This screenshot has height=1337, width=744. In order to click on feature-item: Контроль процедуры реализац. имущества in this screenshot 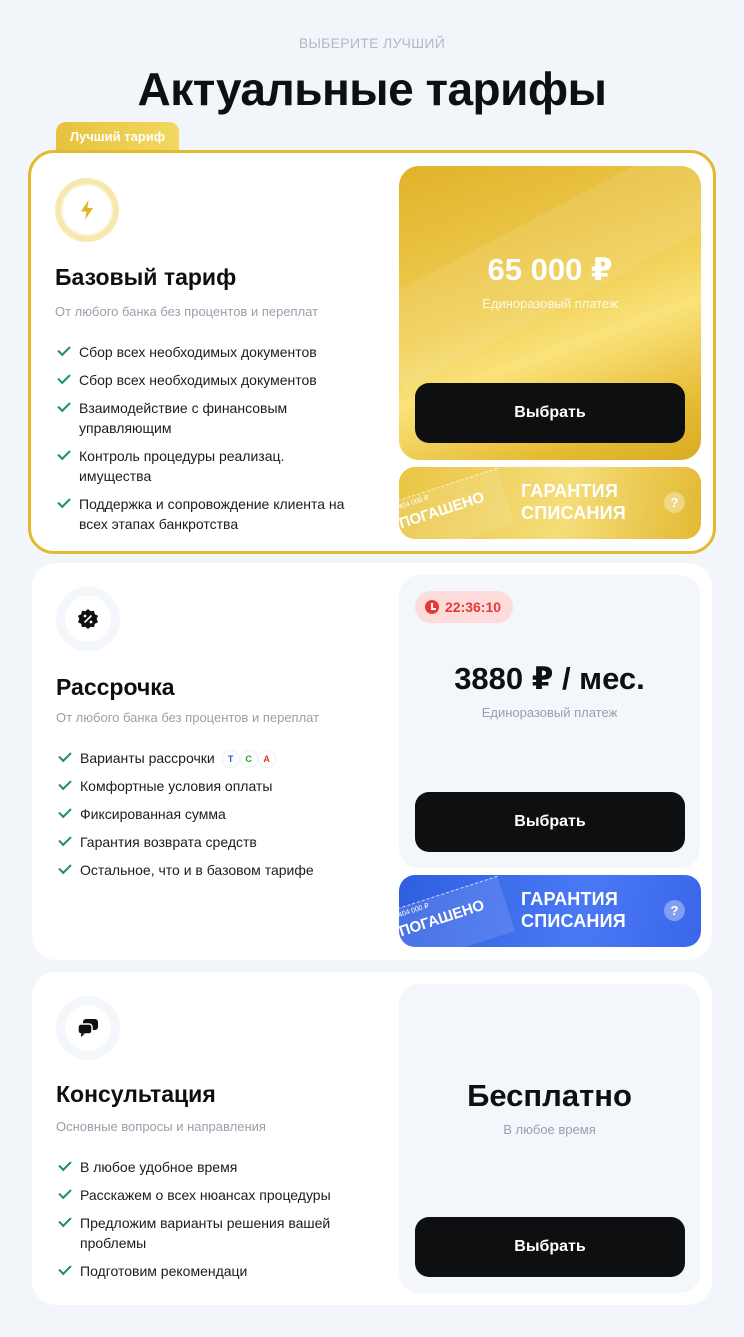, I will do `click(205, 466)`.